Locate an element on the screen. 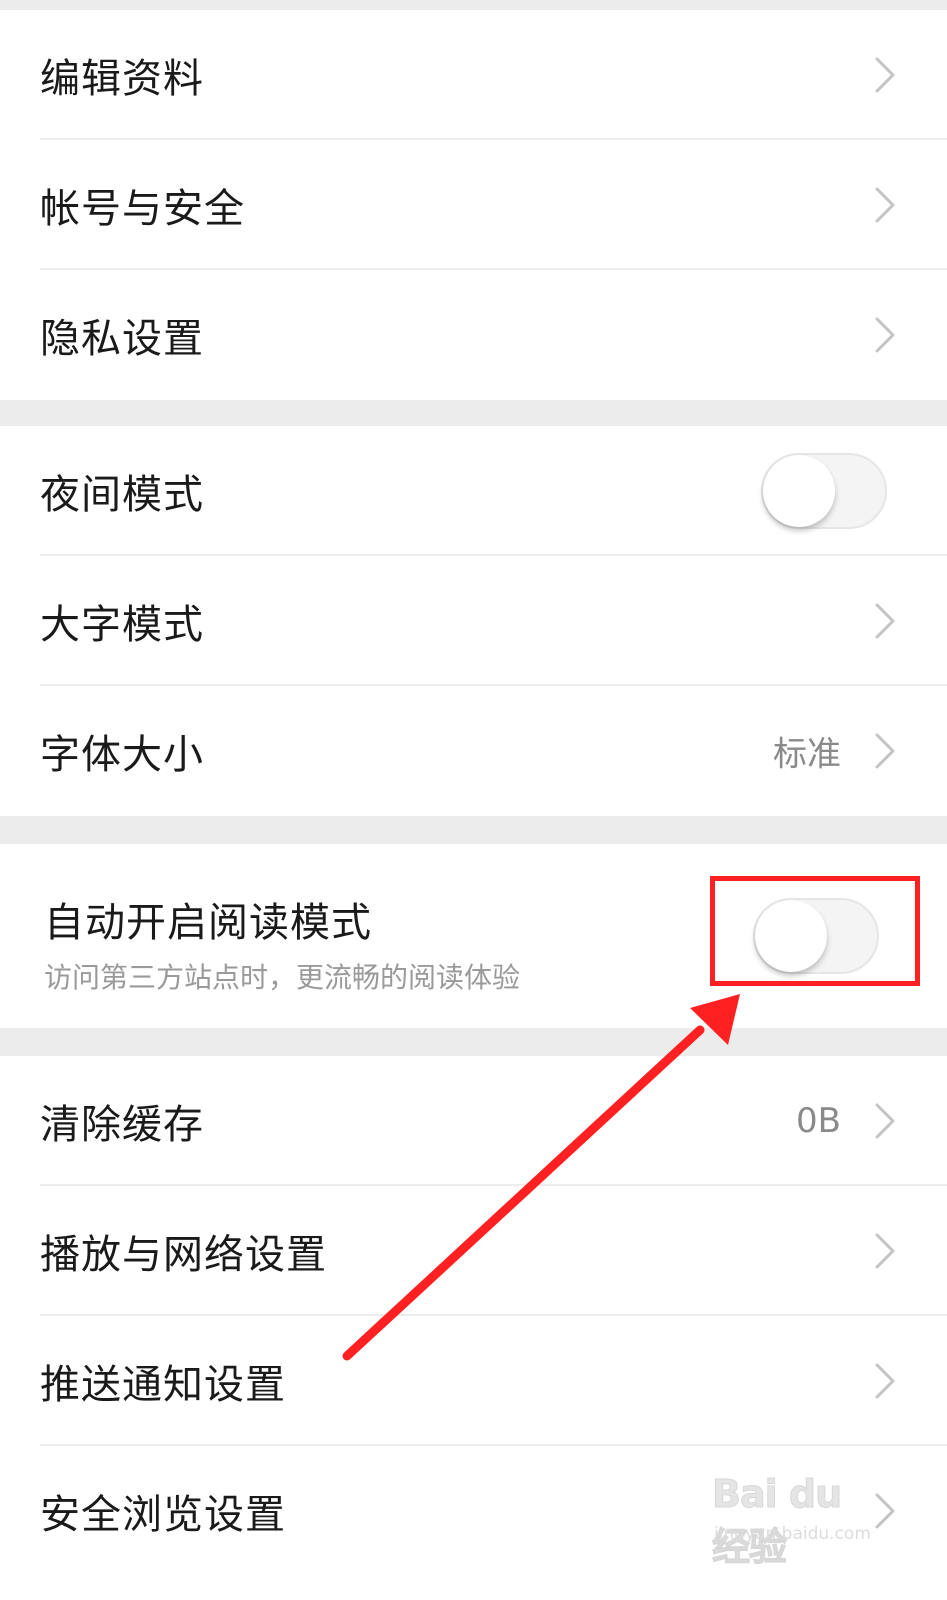  settings-row-account-security: 帐号与安全 is located at coordinates (473, 205).